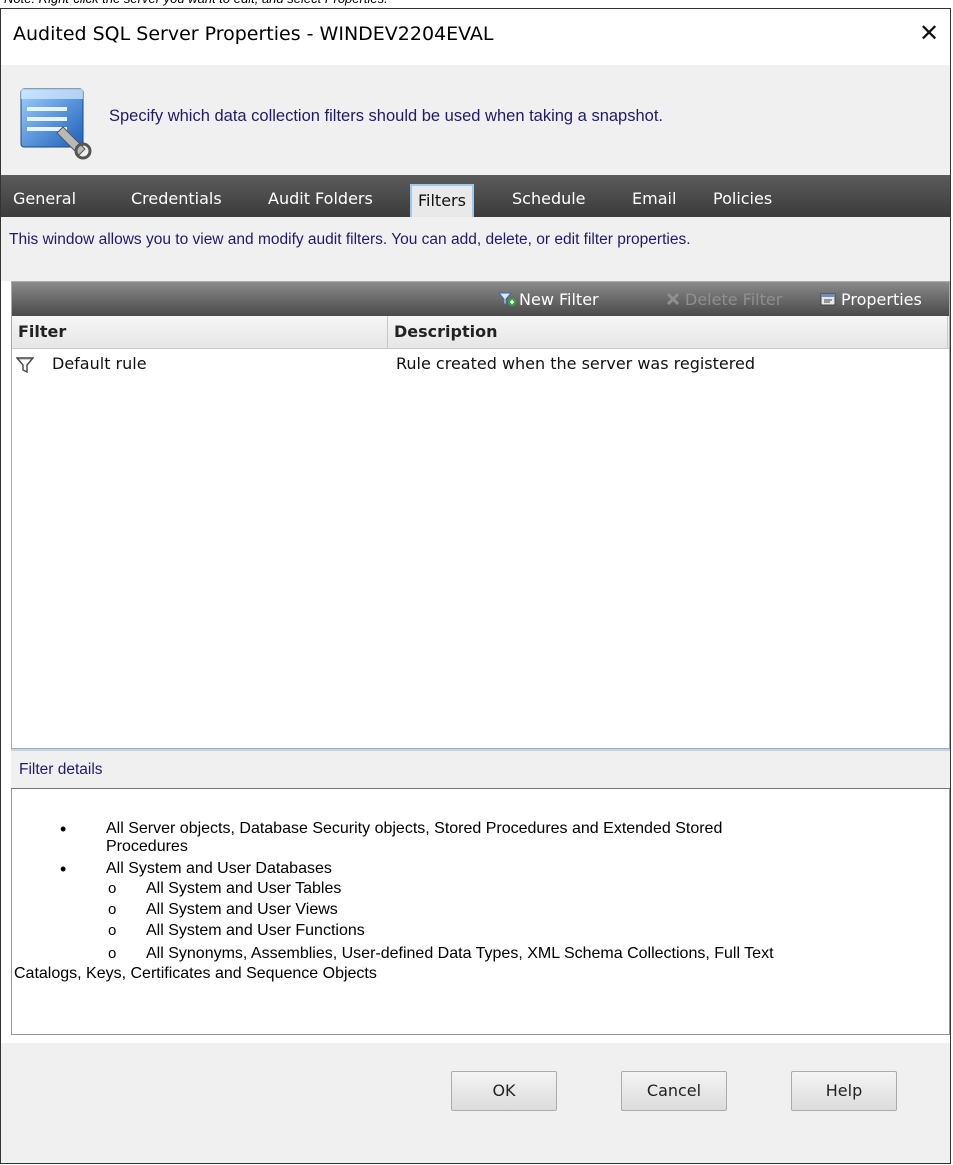 The height and width of the screenshot is (1165, 953). What do you see at coordinates (255, 930) in the screenshot?
I see `detail-line: All System and User Functions` at bounding box center [255, 930].